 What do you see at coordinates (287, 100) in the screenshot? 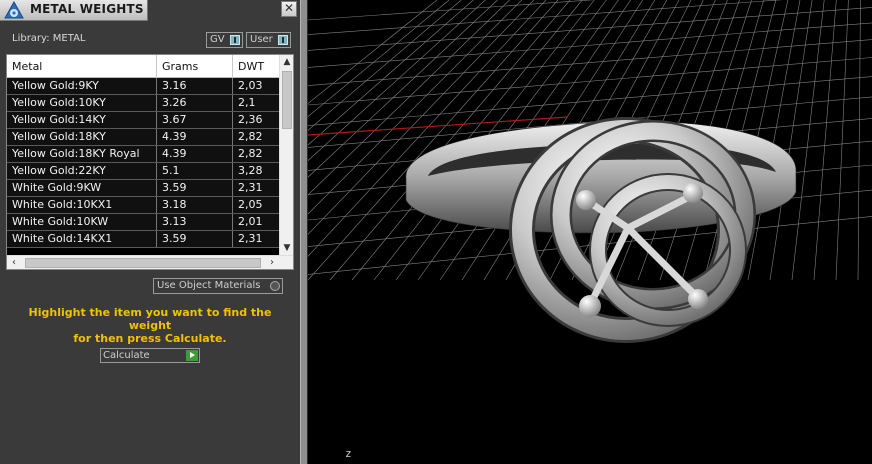
I see `vertical-scroll-thumb` at bounding box center [287, 100].